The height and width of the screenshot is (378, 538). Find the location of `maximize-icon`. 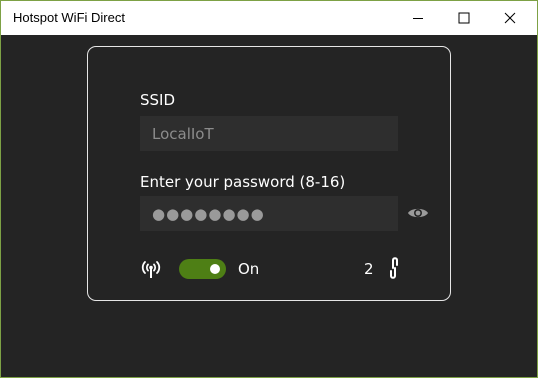

maximize-icon is located at coordinates (464, 18).